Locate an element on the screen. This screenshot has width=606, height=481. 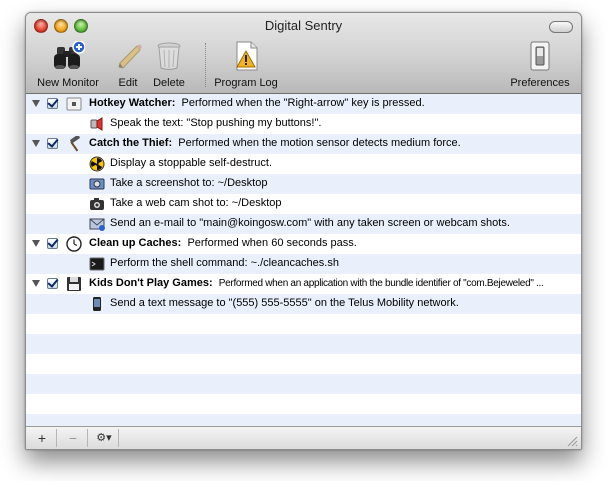
camera-icon is located at coordinates (97, 204).